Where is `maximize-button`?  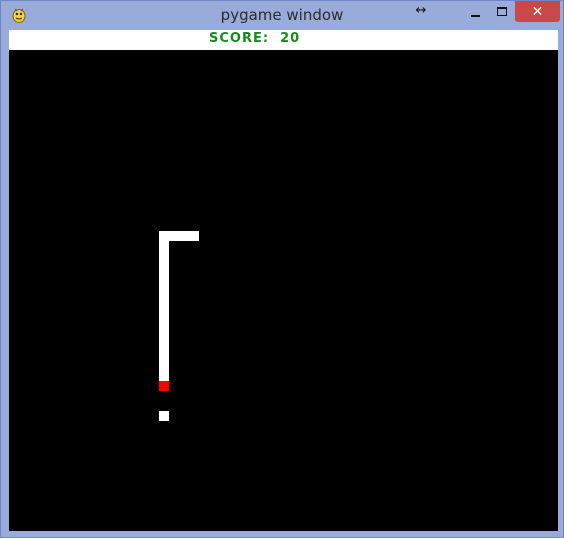 maximize-button is located at coordinates (502, 11).